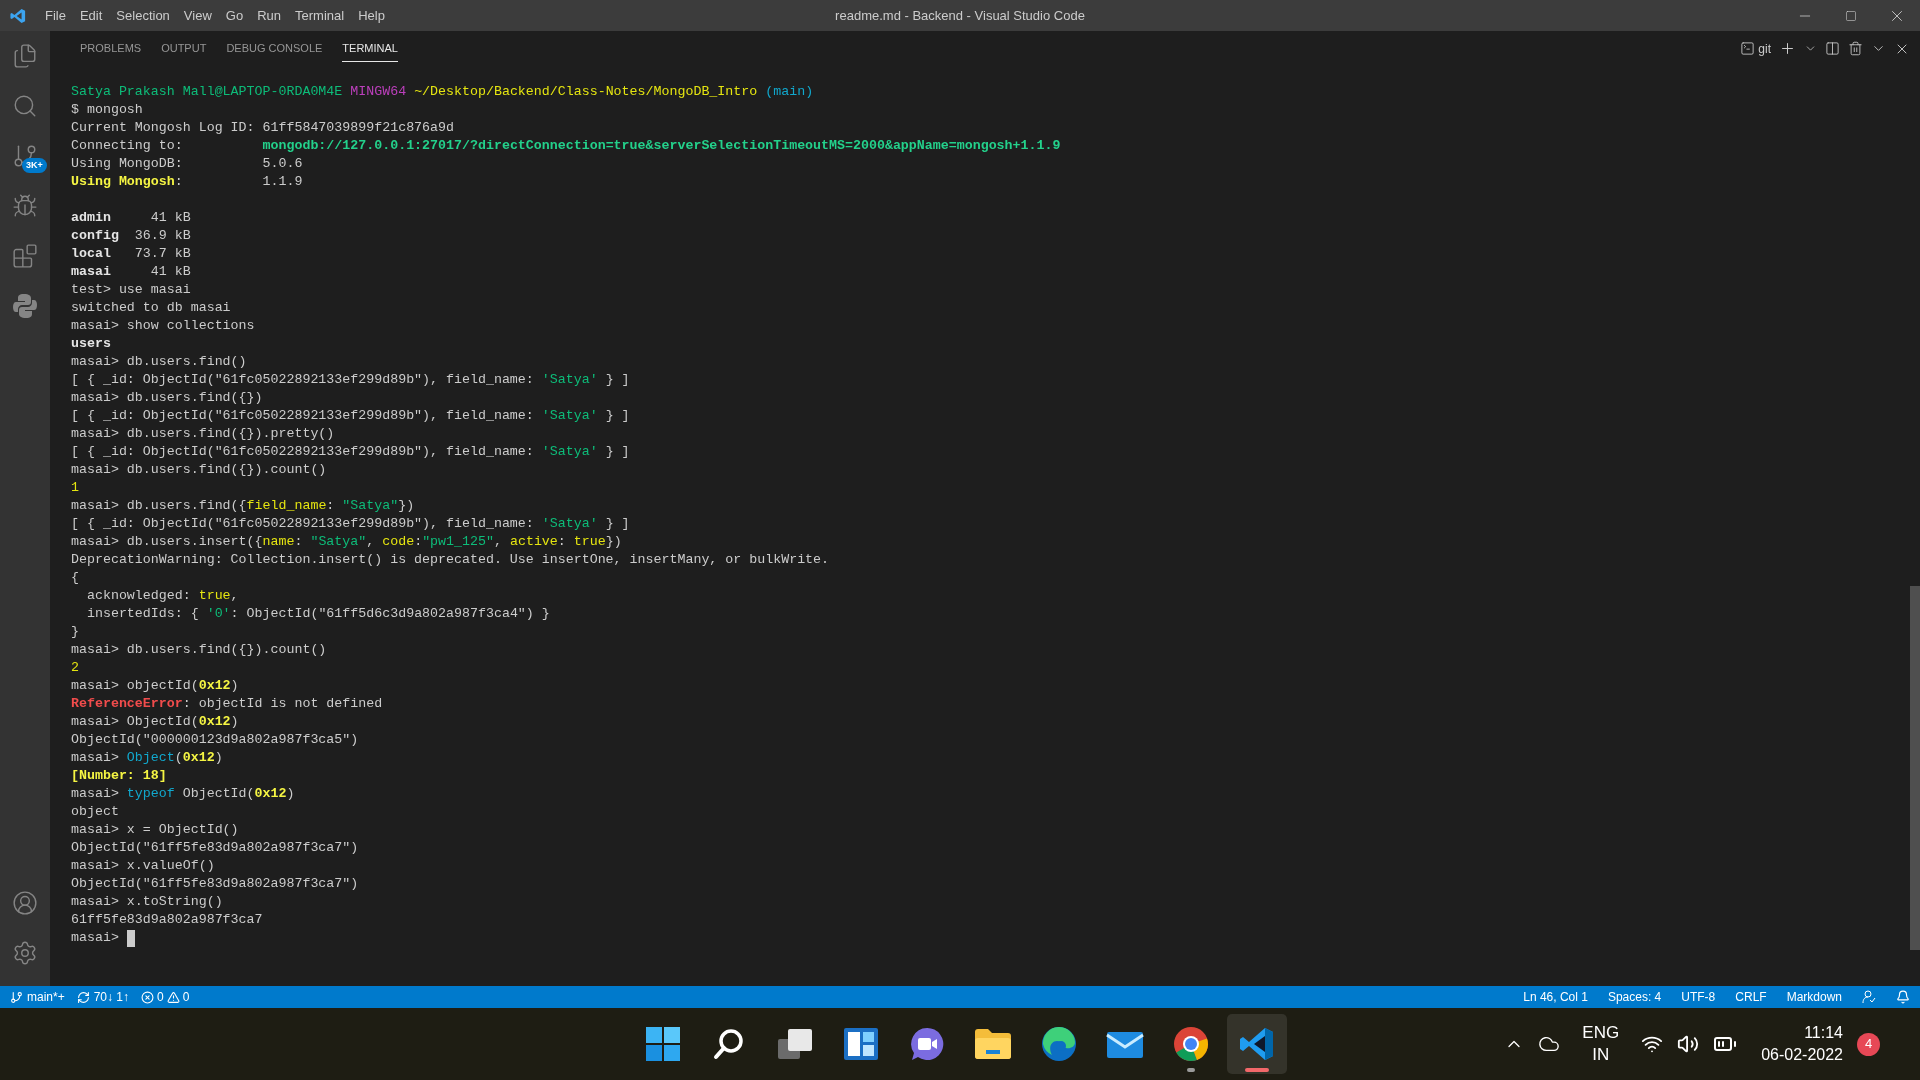 This screenshot has height=1080, width=1920. What do you see at coordinates (25, 56) in the screenshot?
I see `files-icon` at bounding box center [25, 56].